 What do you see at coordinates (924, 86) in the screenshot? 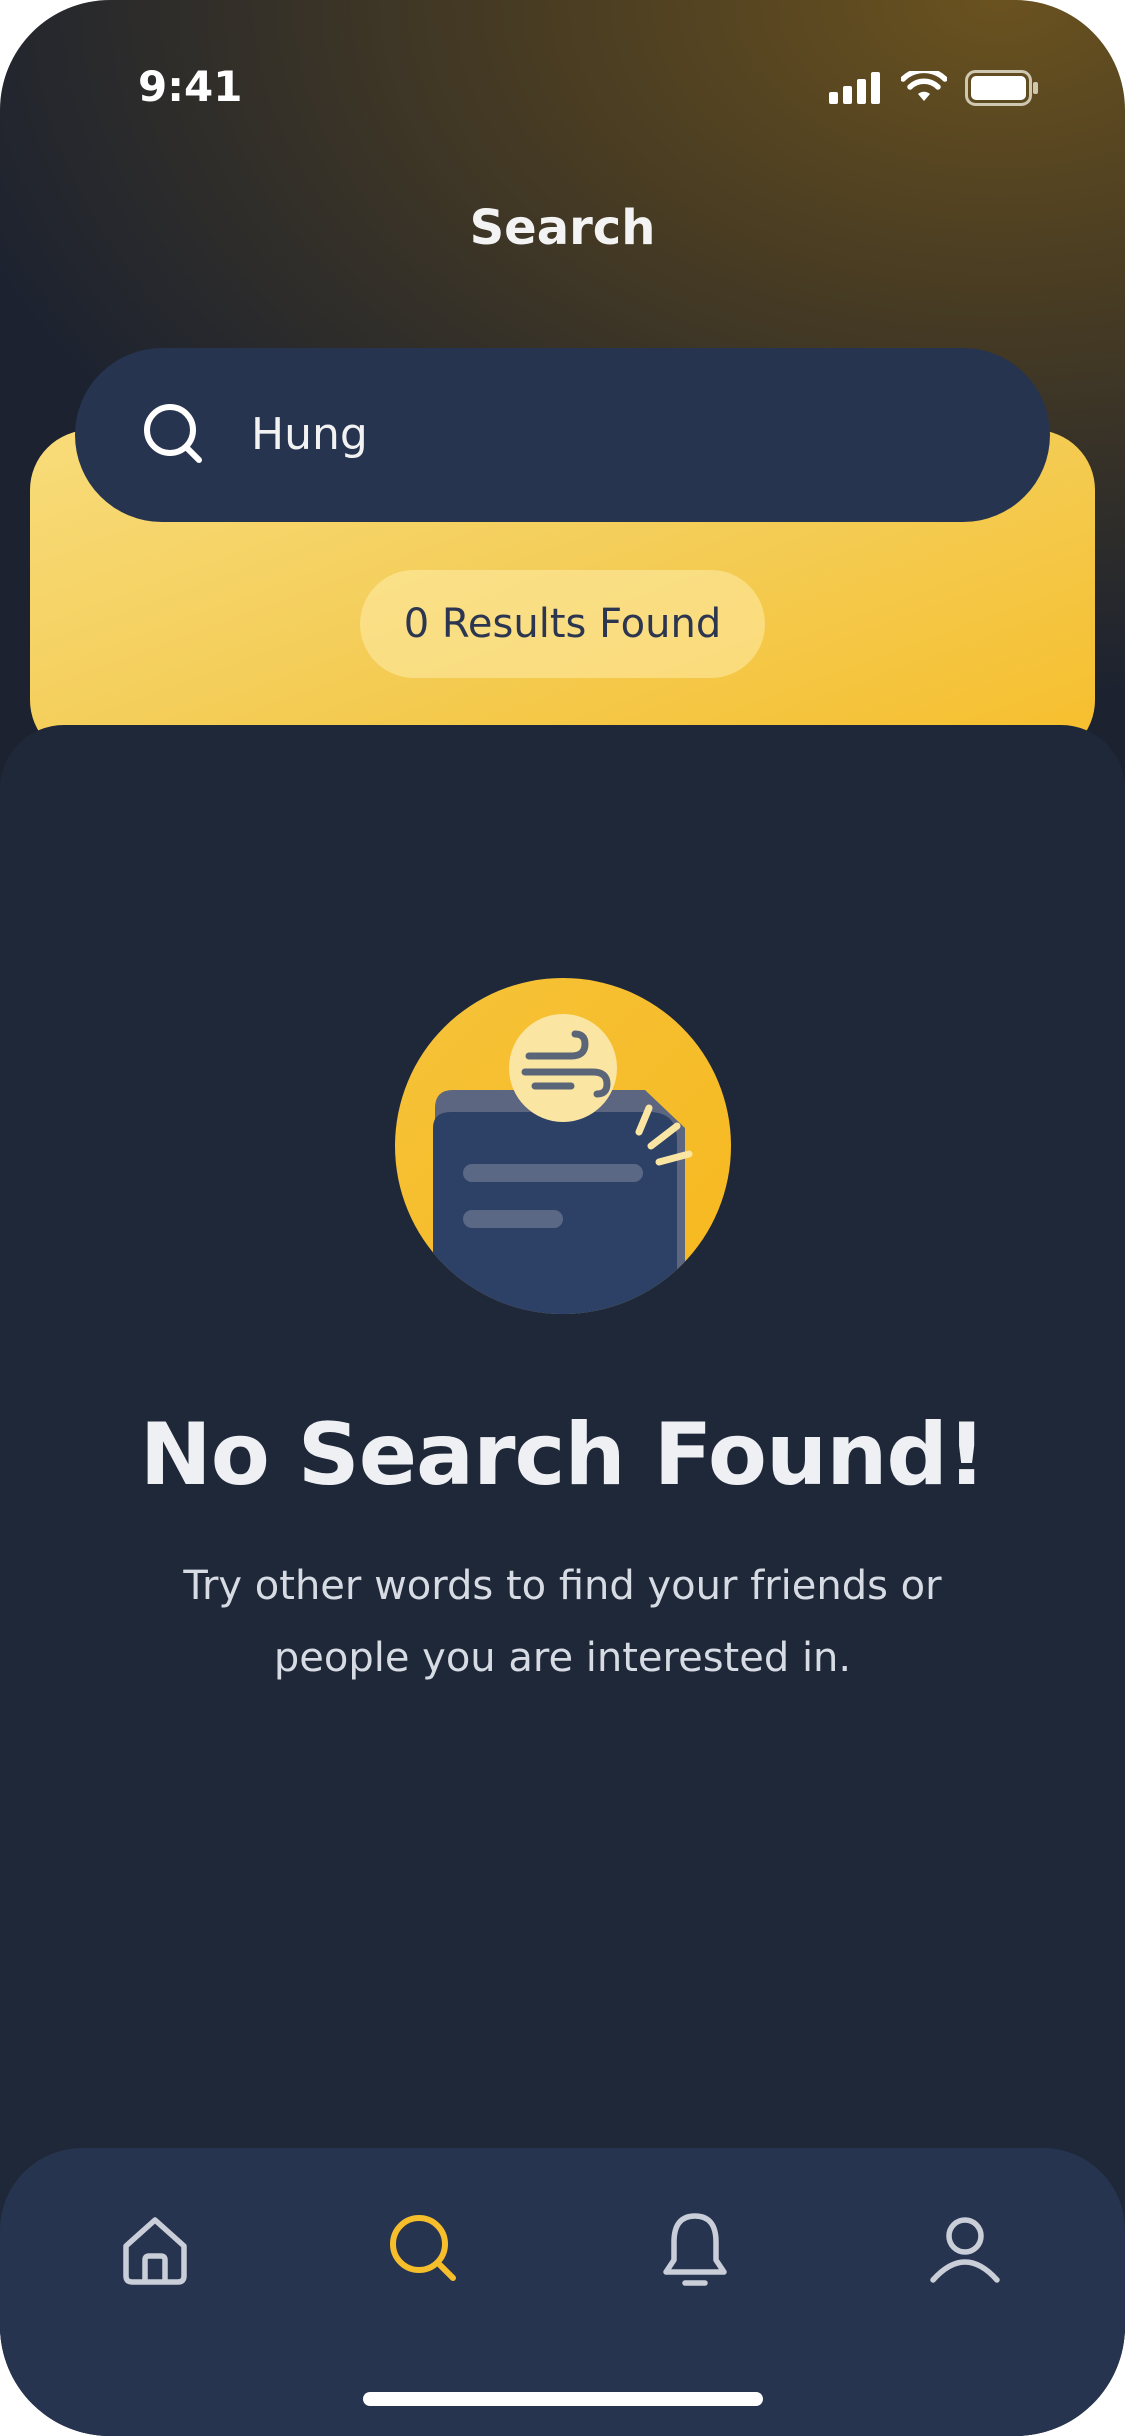
I see `wifi-icon` at bounding box center [924, 86].